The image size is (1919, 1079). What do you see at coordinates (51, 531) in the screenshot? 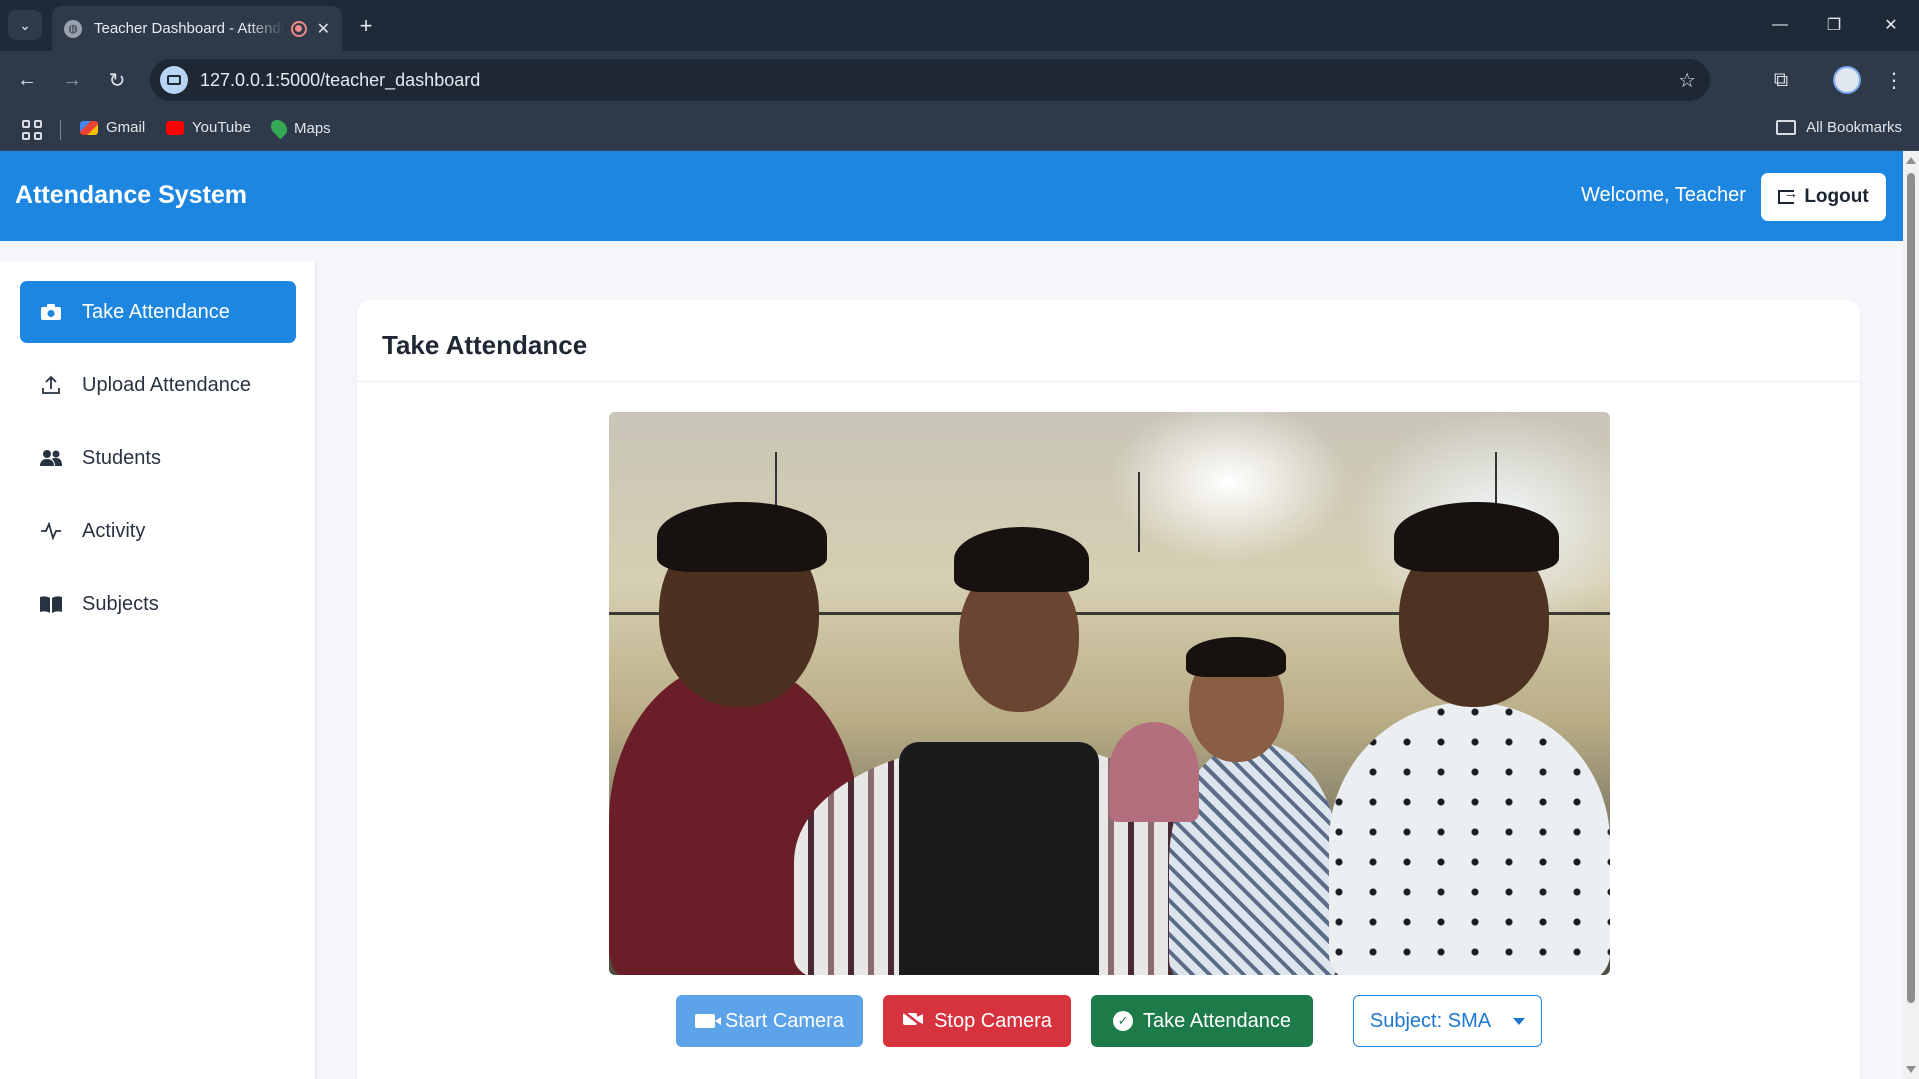
I see `activity-icon` at bounding box center [51, 531].